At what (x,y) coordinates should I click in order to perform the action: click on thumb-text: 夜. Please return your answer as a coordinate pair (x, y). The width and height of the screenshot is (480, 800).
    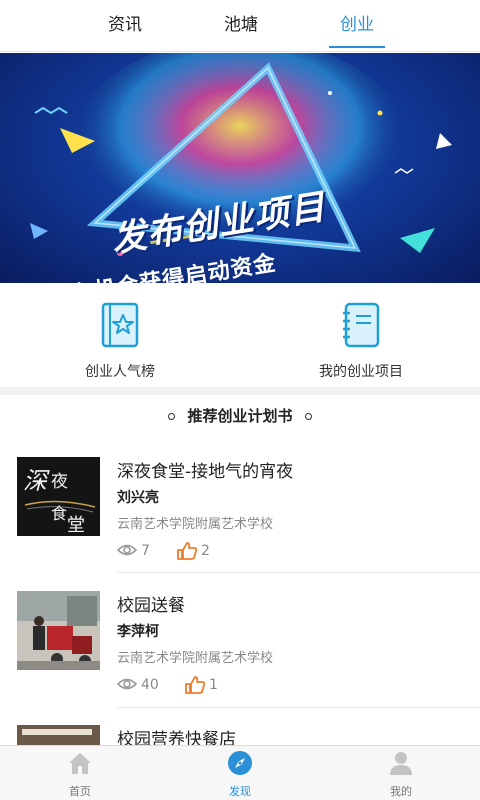
    Looking at the image, I should click on (59, 482).